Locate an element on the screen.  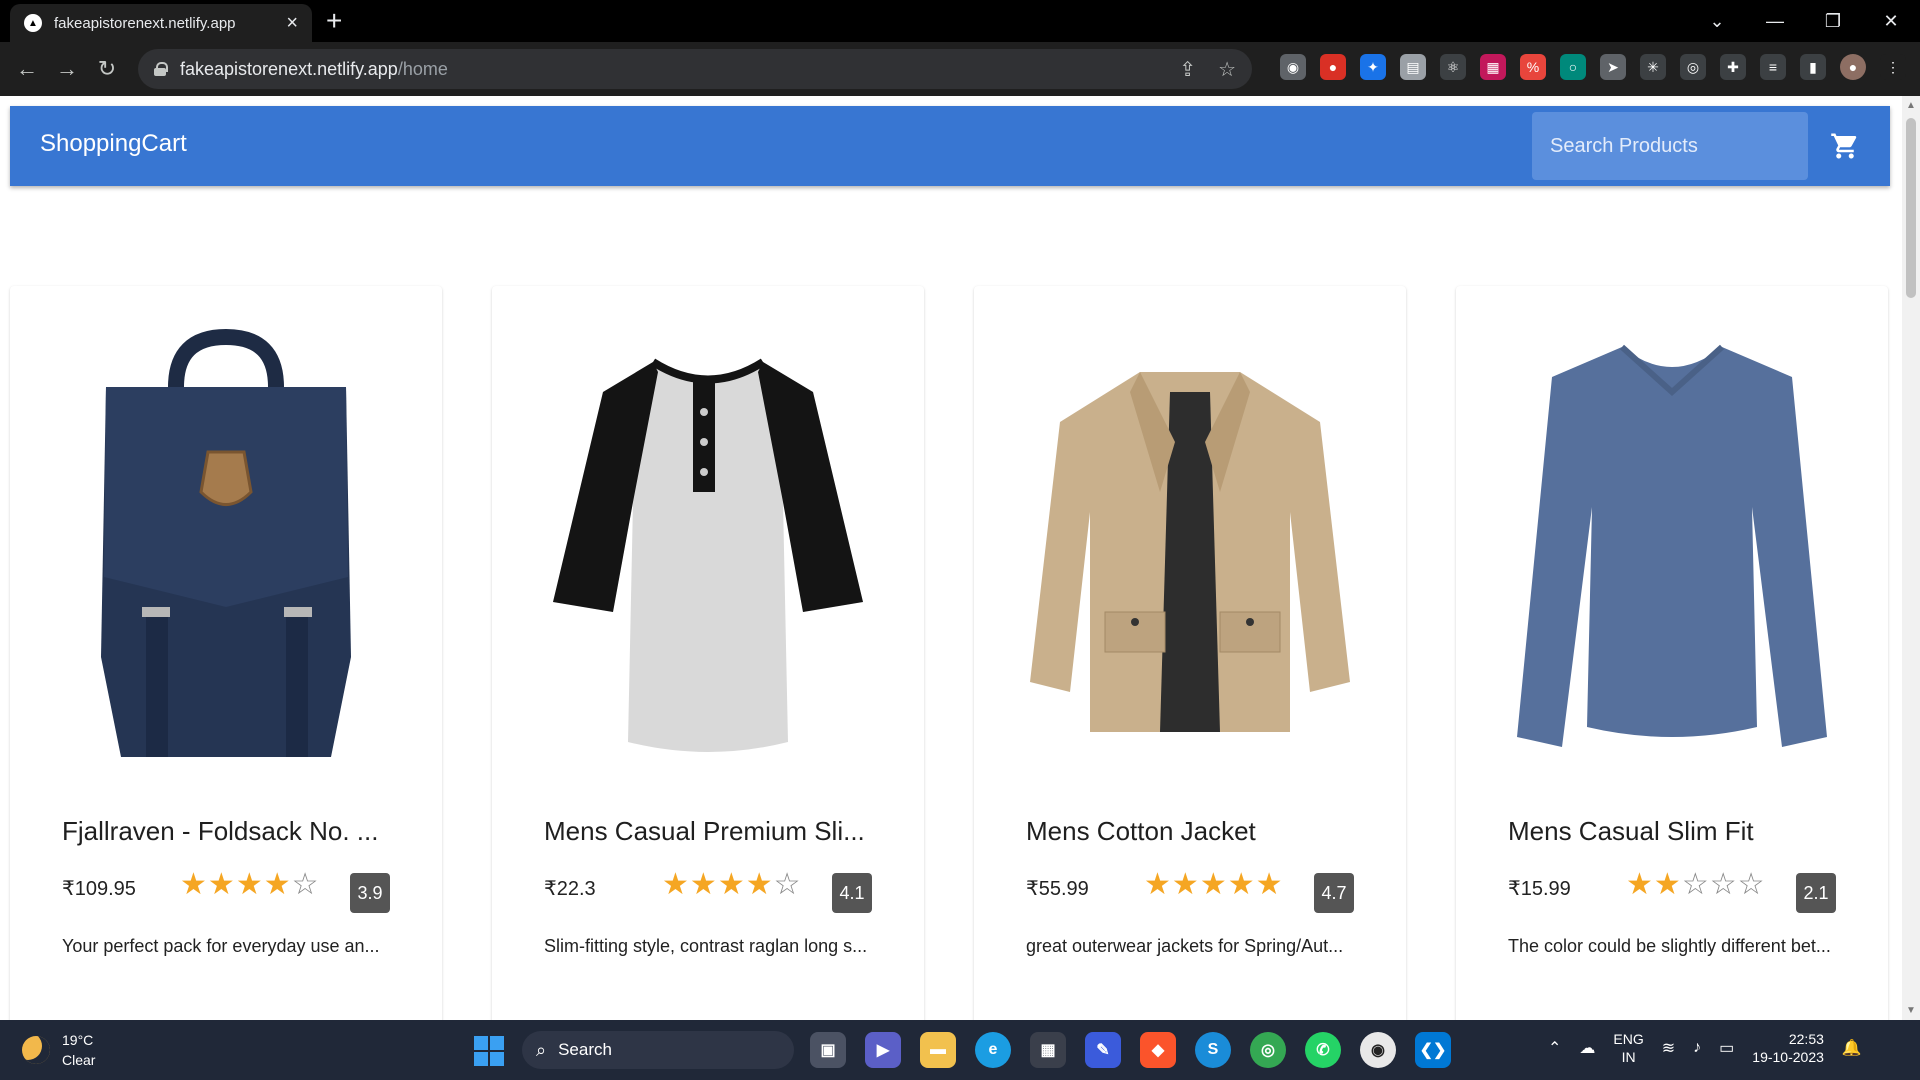
product-image-backpack is located at coordinates (226, 552).